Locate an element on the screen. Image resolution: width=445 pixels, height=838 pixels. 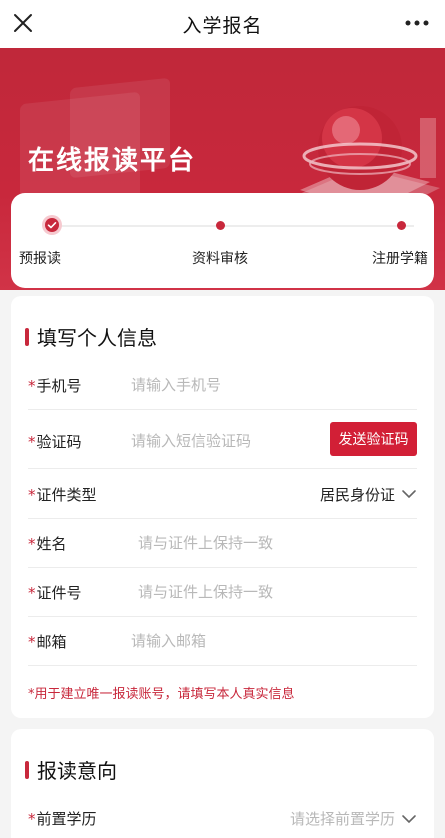
progress-line is located at coordinates (233, 226).